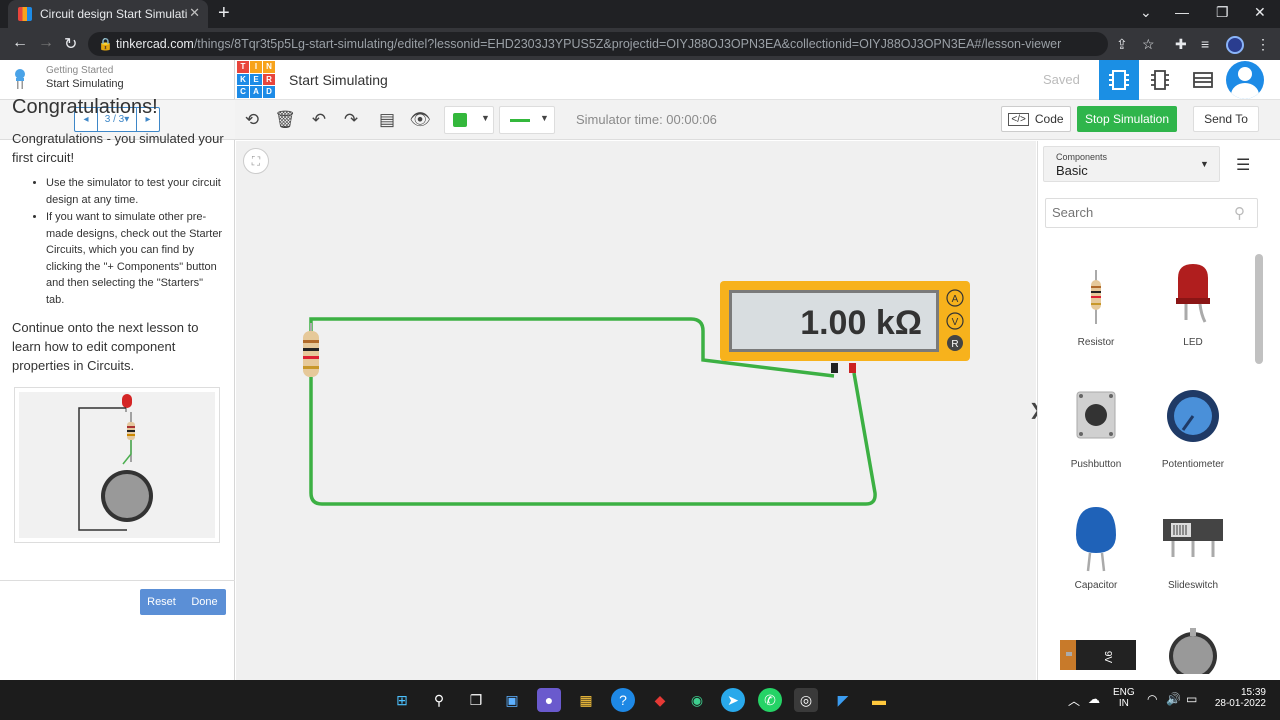 This screenshot has width=1280, height=720. What do you see at coordinates (1131, 164) in the screenshot?
I see `components-category-select: Components Basic ▼` at bounding box center [1131, 164].